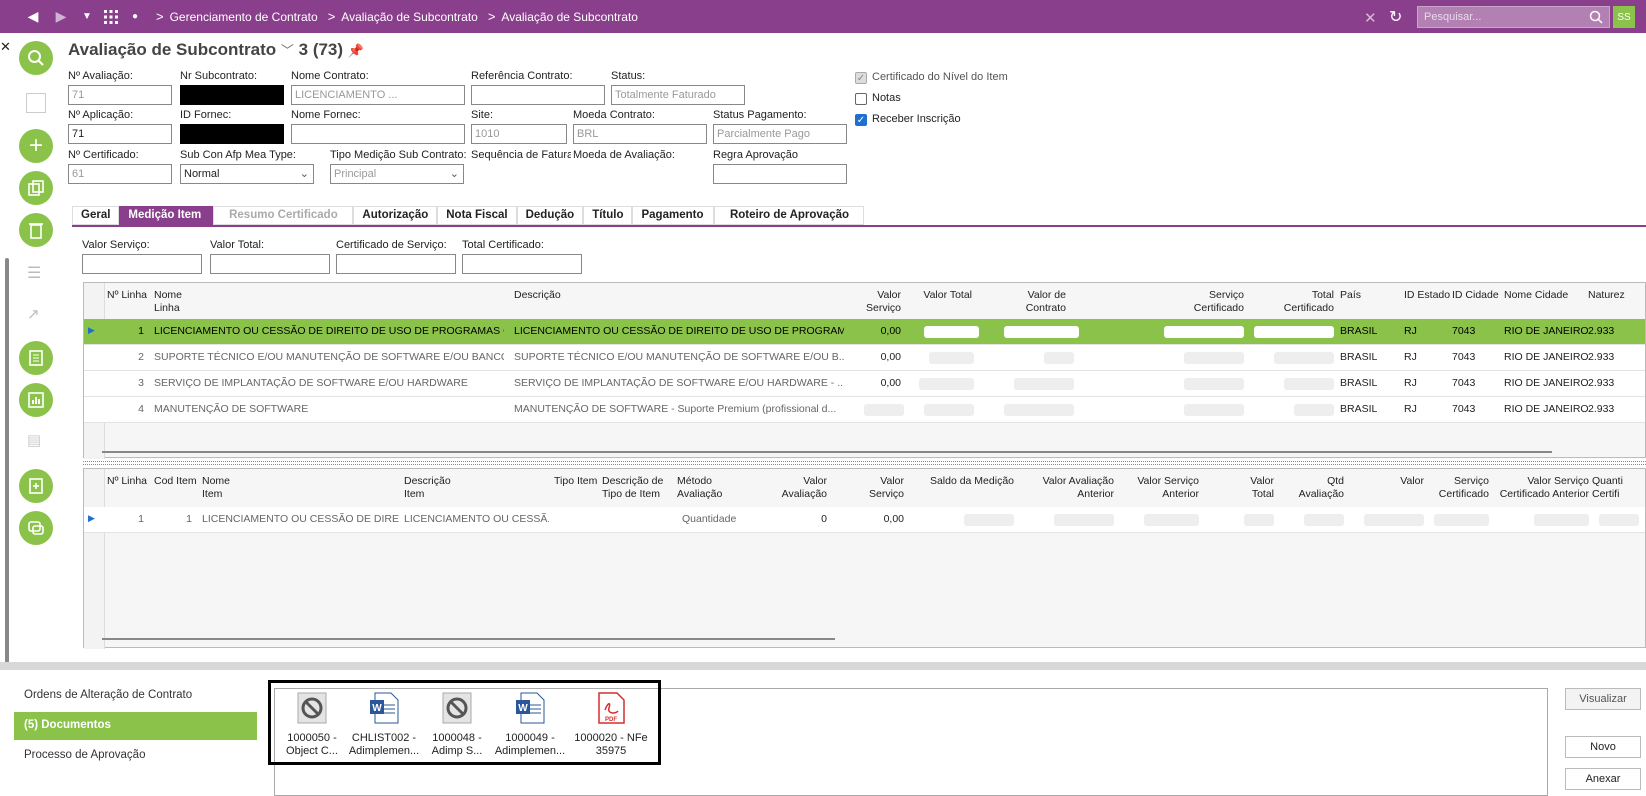  I want to click on col-header: Qtd Avaliação, so click(1314, 488).